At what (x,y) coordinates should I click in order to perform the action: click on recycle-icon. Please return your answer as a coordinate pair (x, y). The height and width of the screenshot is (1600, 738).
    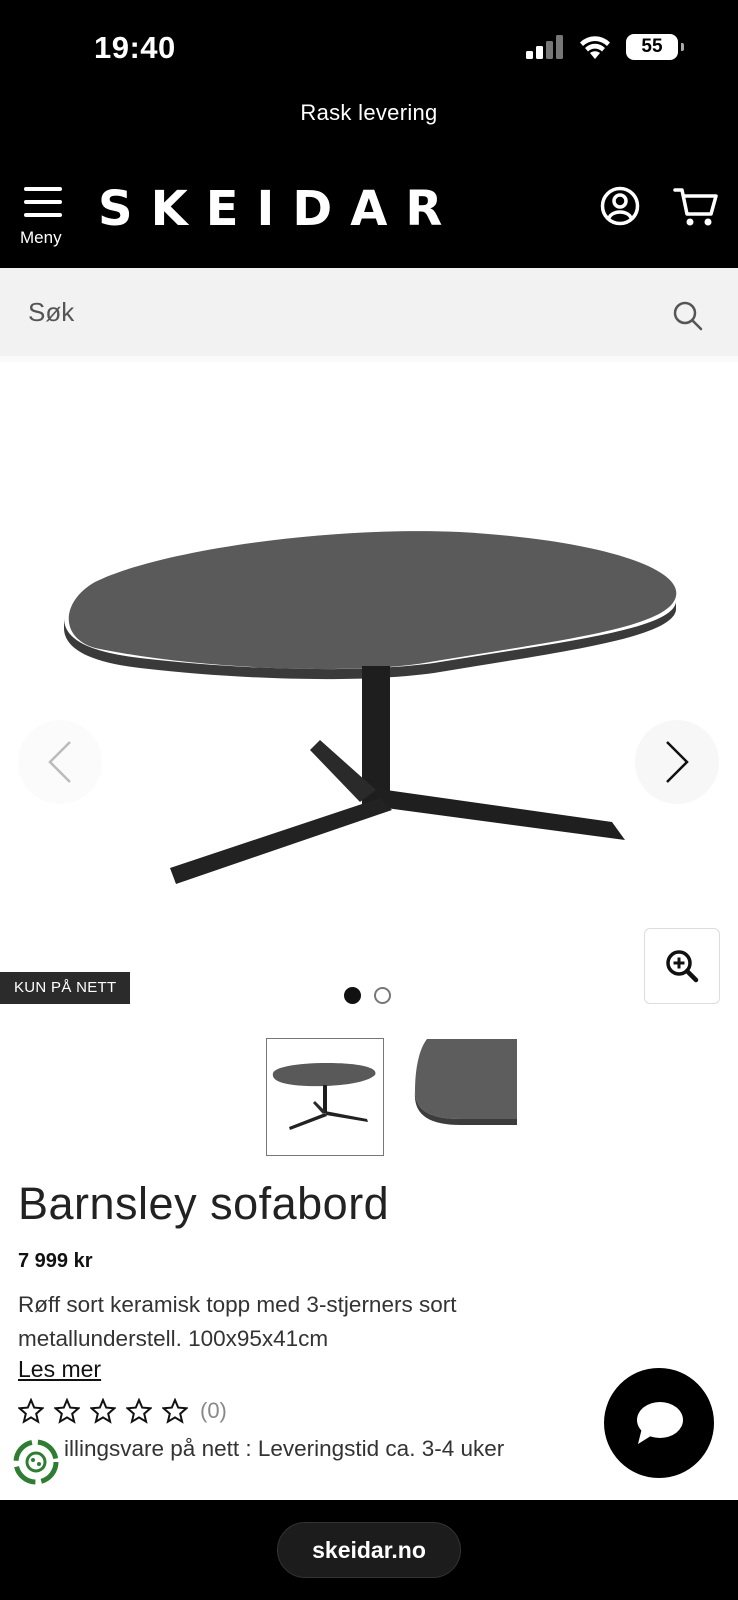
    Looking at the image, I should click on (36, 1462).